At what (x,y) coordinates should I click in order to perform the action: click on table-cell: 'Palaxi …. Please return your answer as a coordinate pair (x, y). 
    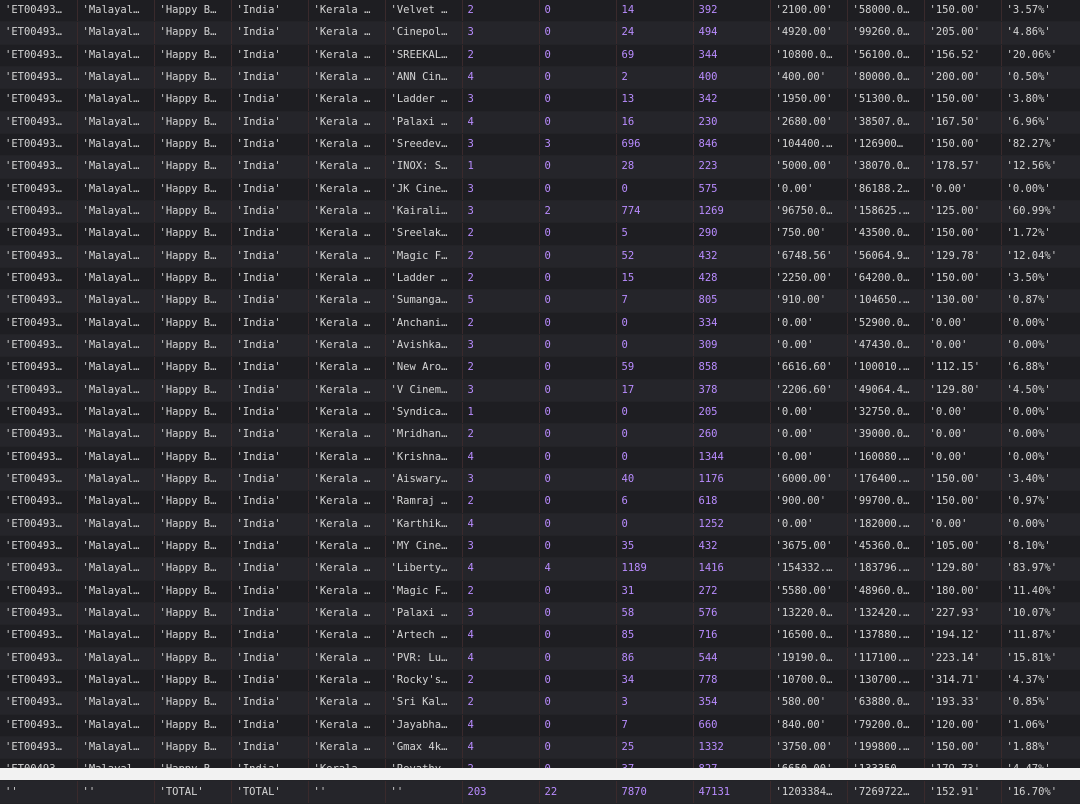
    Looking at the image, I should click on (424, 614).